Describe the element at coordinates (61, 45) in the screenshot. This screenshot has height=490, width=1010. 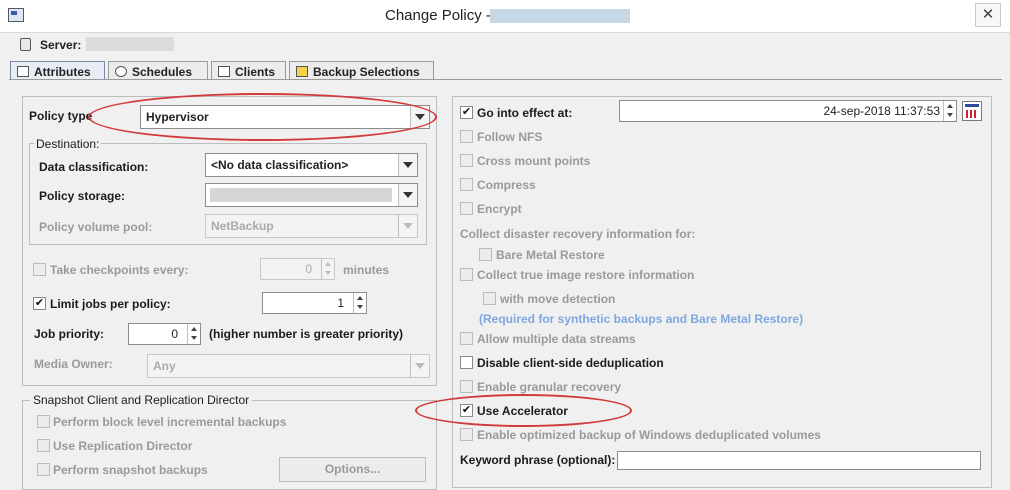
I see `server-label: Server:` at that location.